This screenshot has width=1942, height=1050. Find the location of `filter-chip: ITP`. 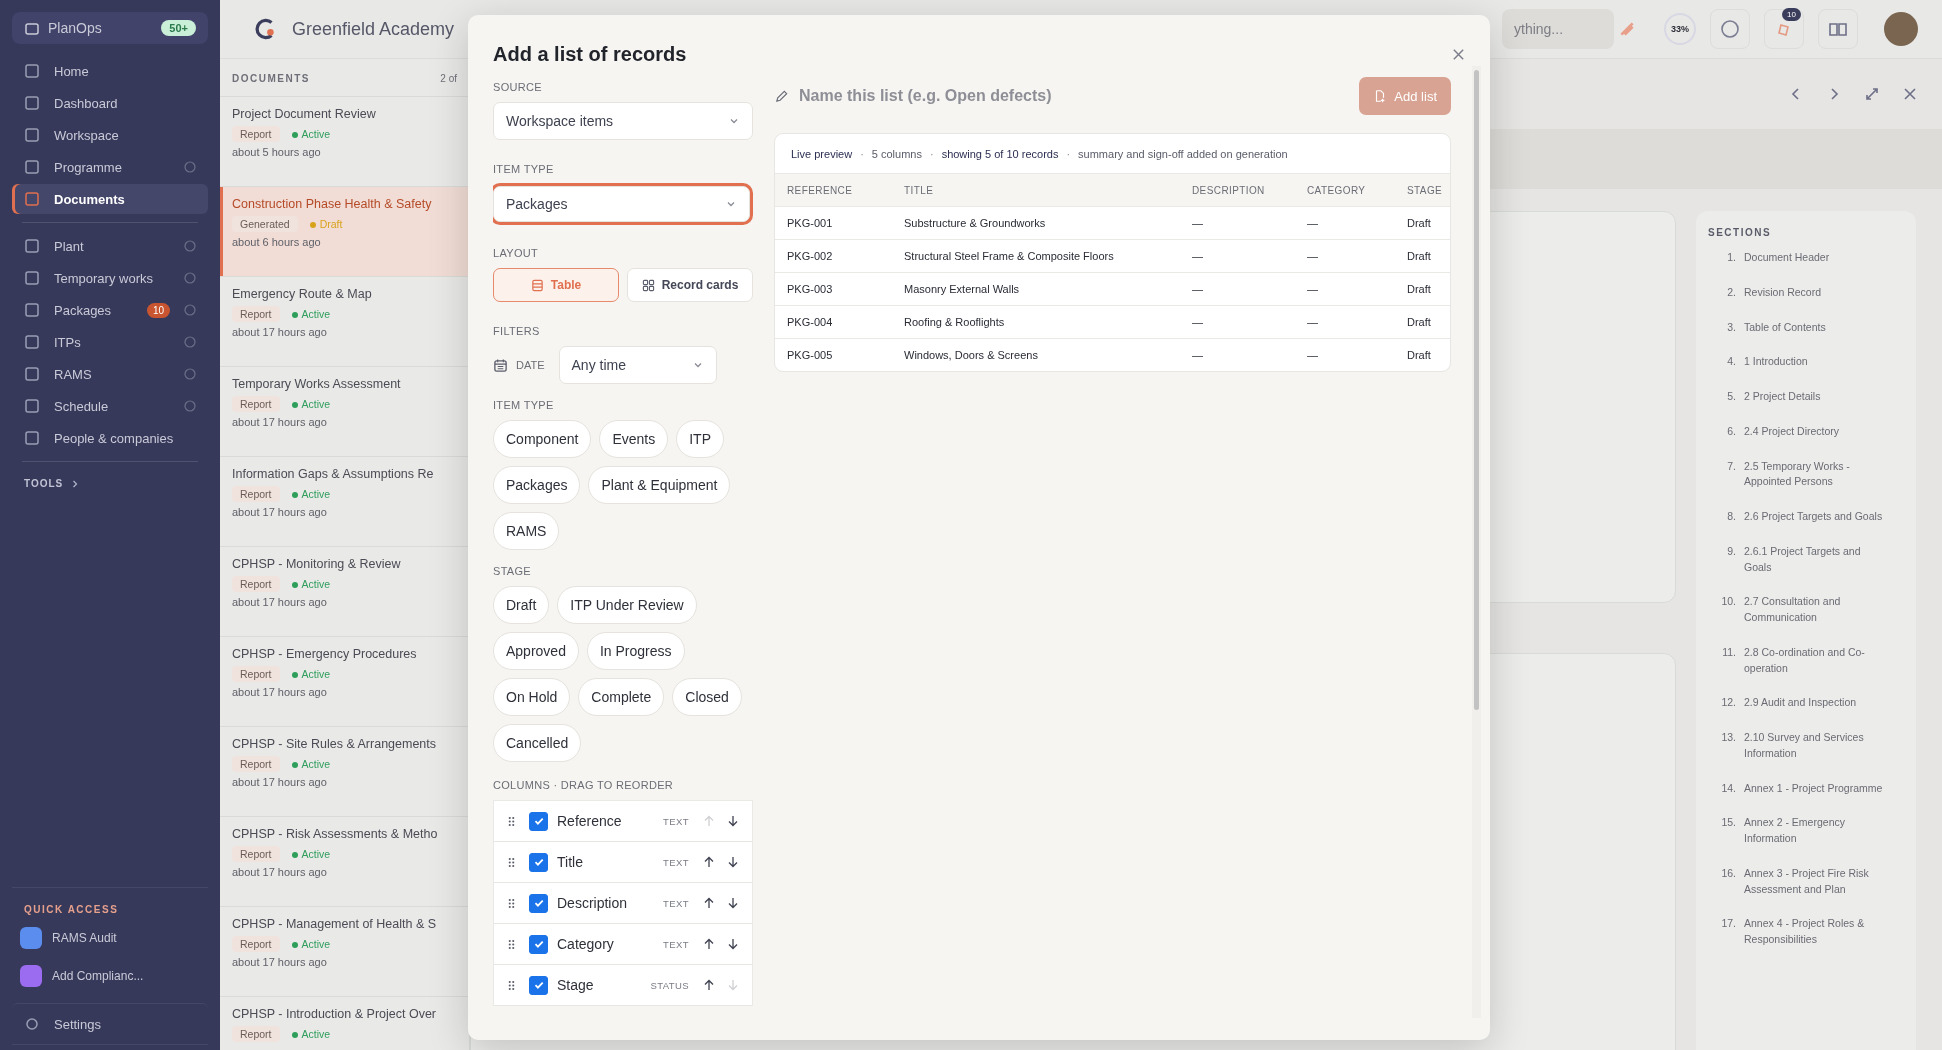

filter-chip: ITP is located at coordinates (700, 439).